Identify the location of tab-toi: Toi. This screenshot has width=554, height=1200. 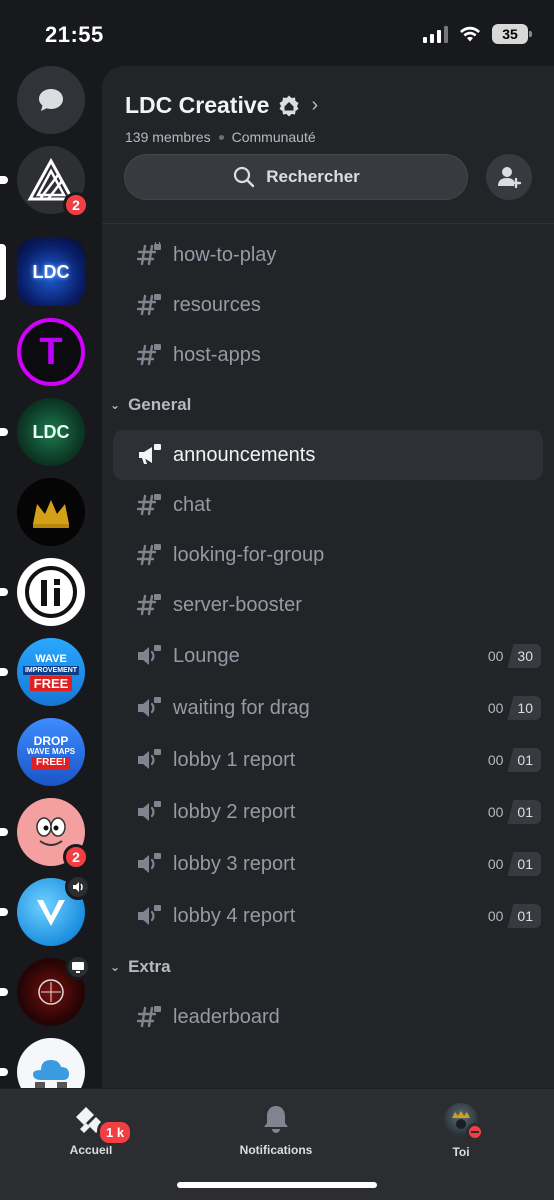
(461, 1131).